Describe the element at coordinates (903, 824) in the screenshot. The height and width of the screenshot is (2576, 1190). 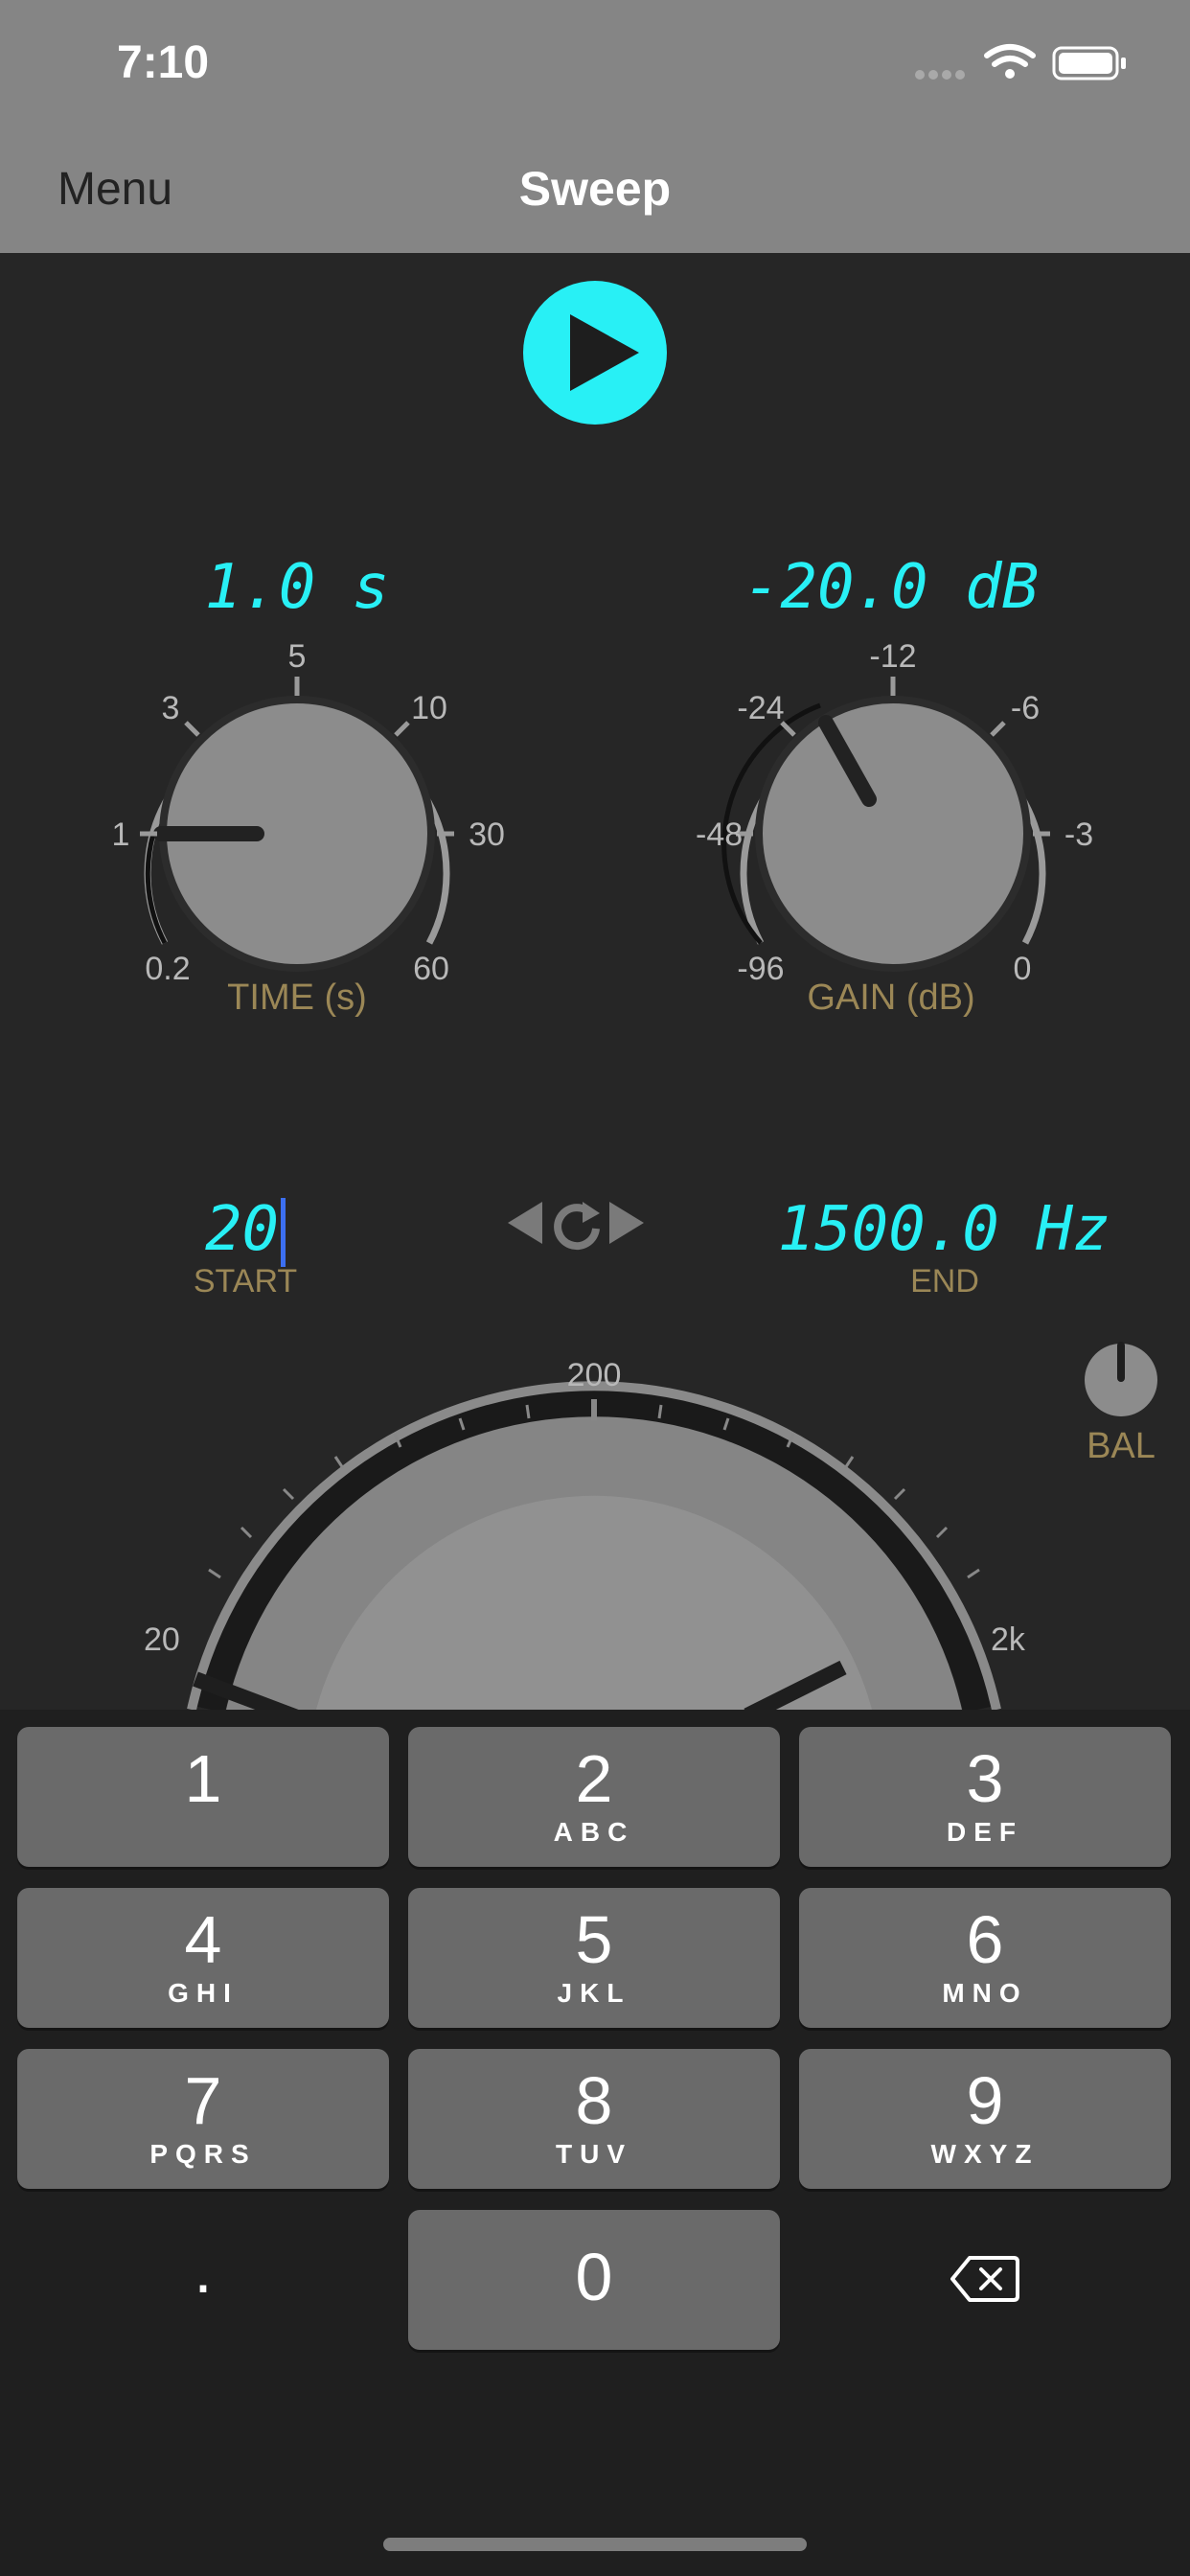
I see `gain-knob: -96 -48 -24 -12 -6 -3 0` at that location.